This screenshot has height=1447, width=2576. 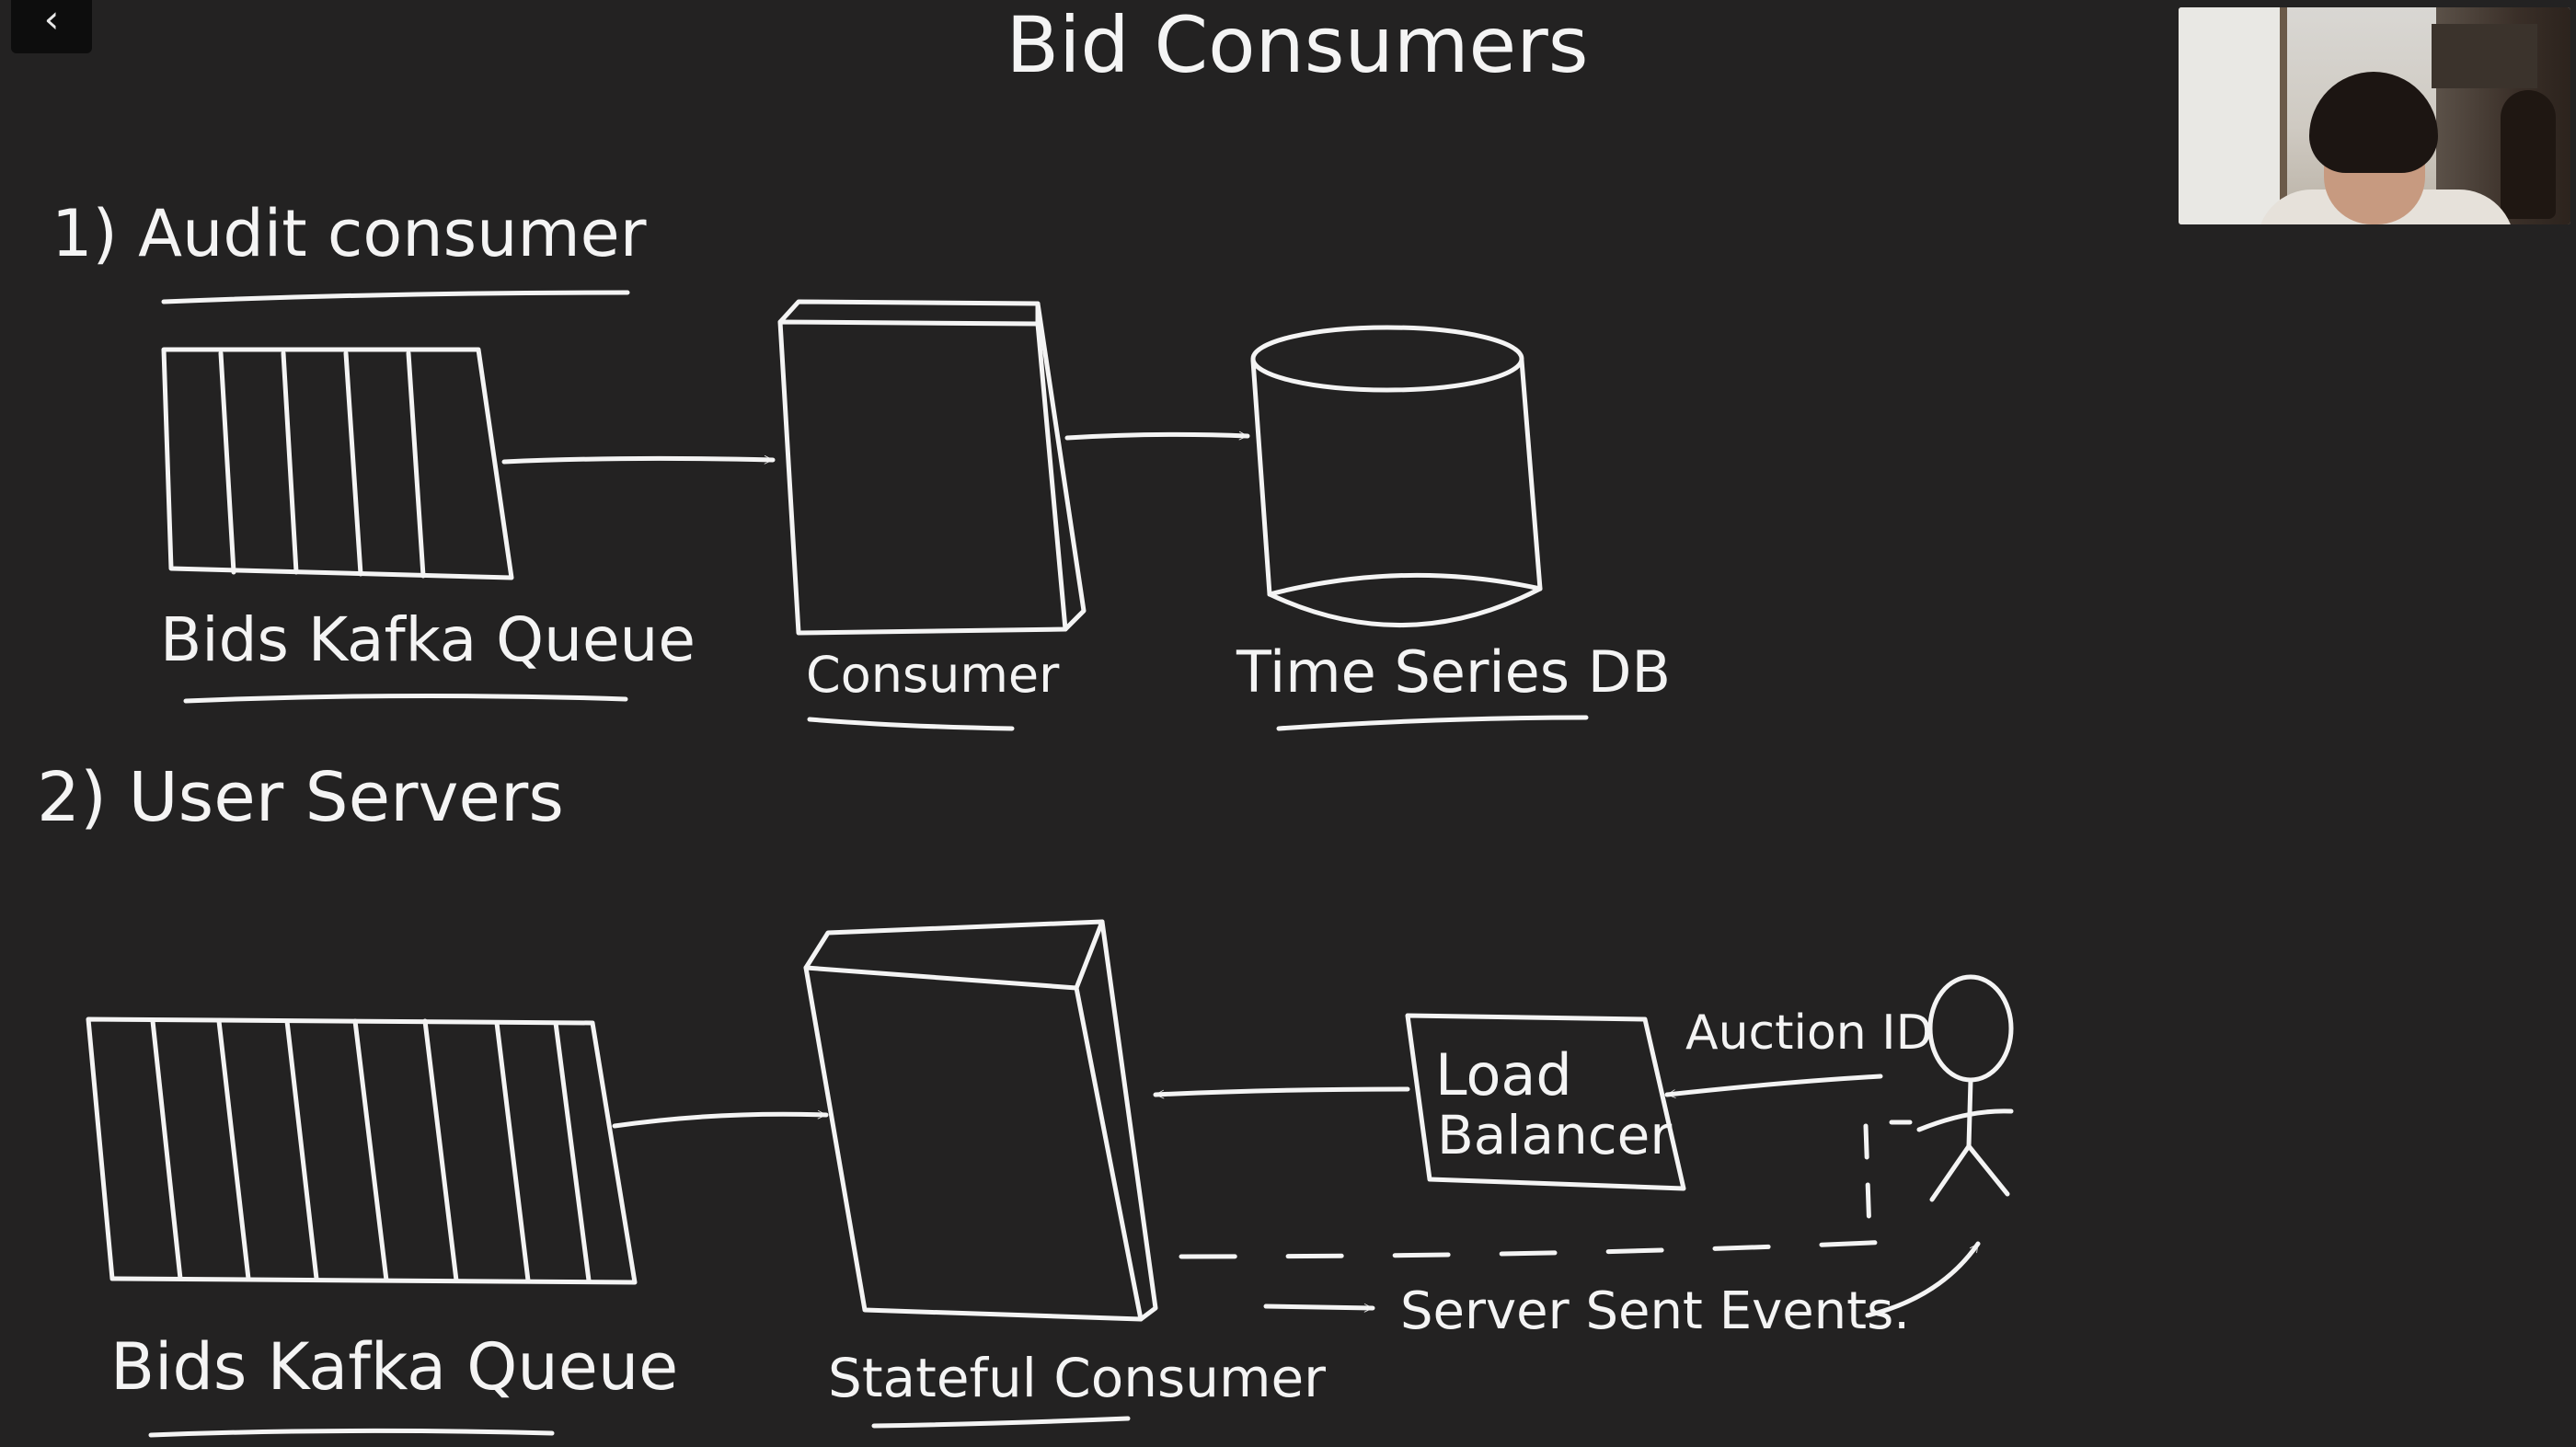 I want to click on auction-id-label: Auction ID, so click(x=1809, y=1033).